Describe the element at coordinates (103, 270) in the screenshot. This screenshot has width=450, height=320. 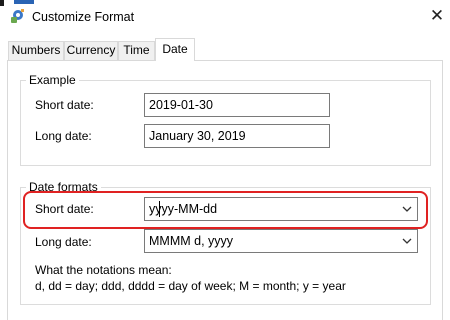
I see `notations-title: What the notations mean:` at that location.